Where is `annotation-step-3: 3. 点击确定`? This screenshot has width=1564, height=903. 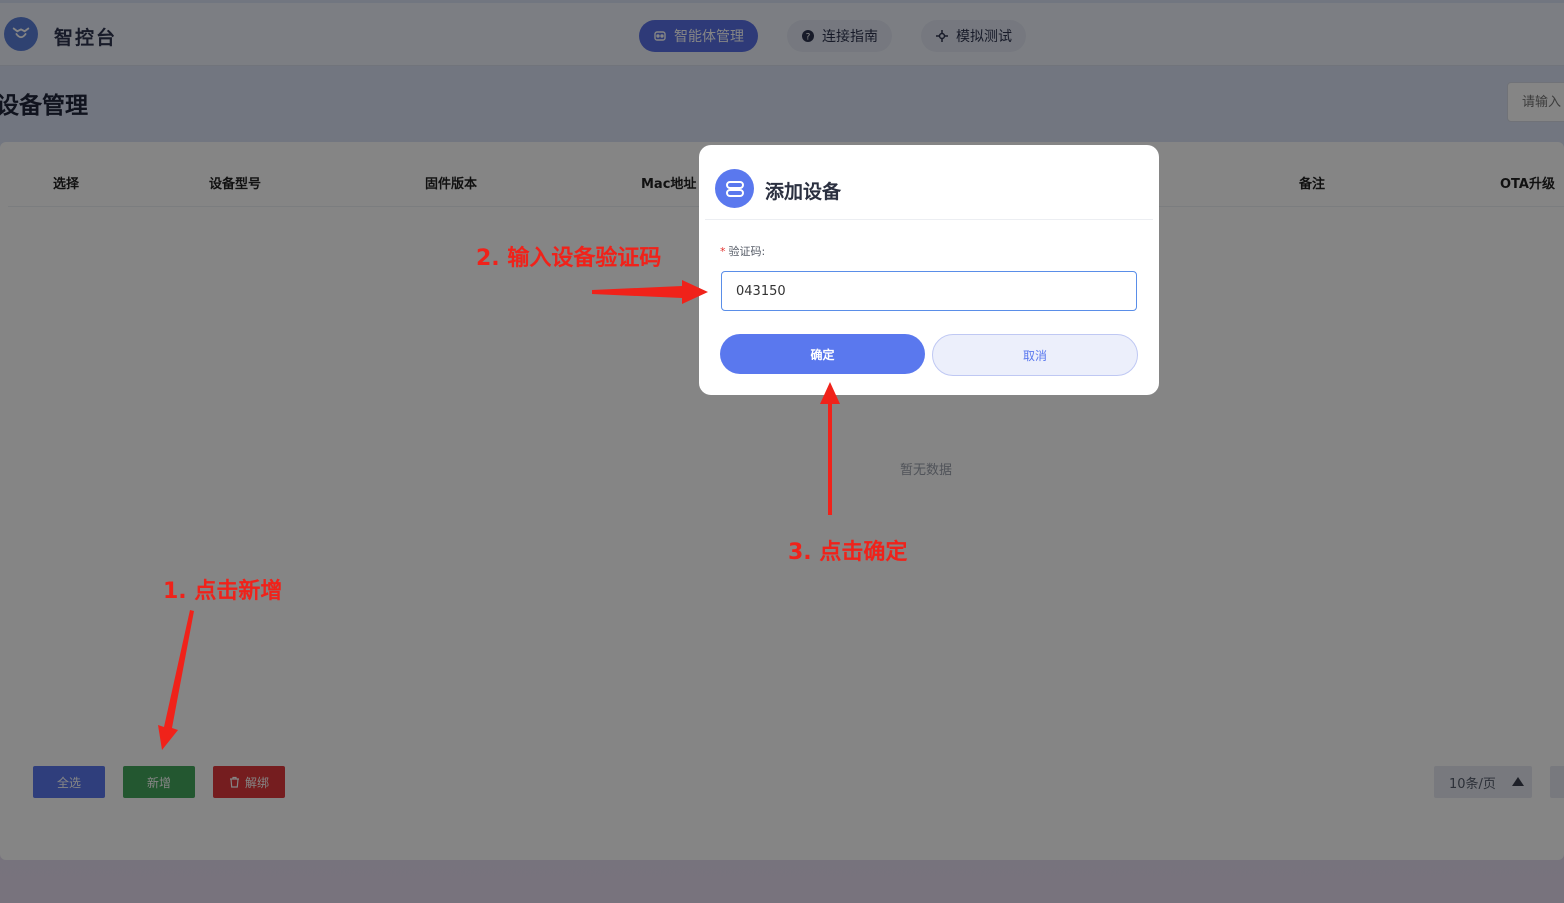 annotation-step-3: 3. 点击确定 is located at coordinates (848, 552).